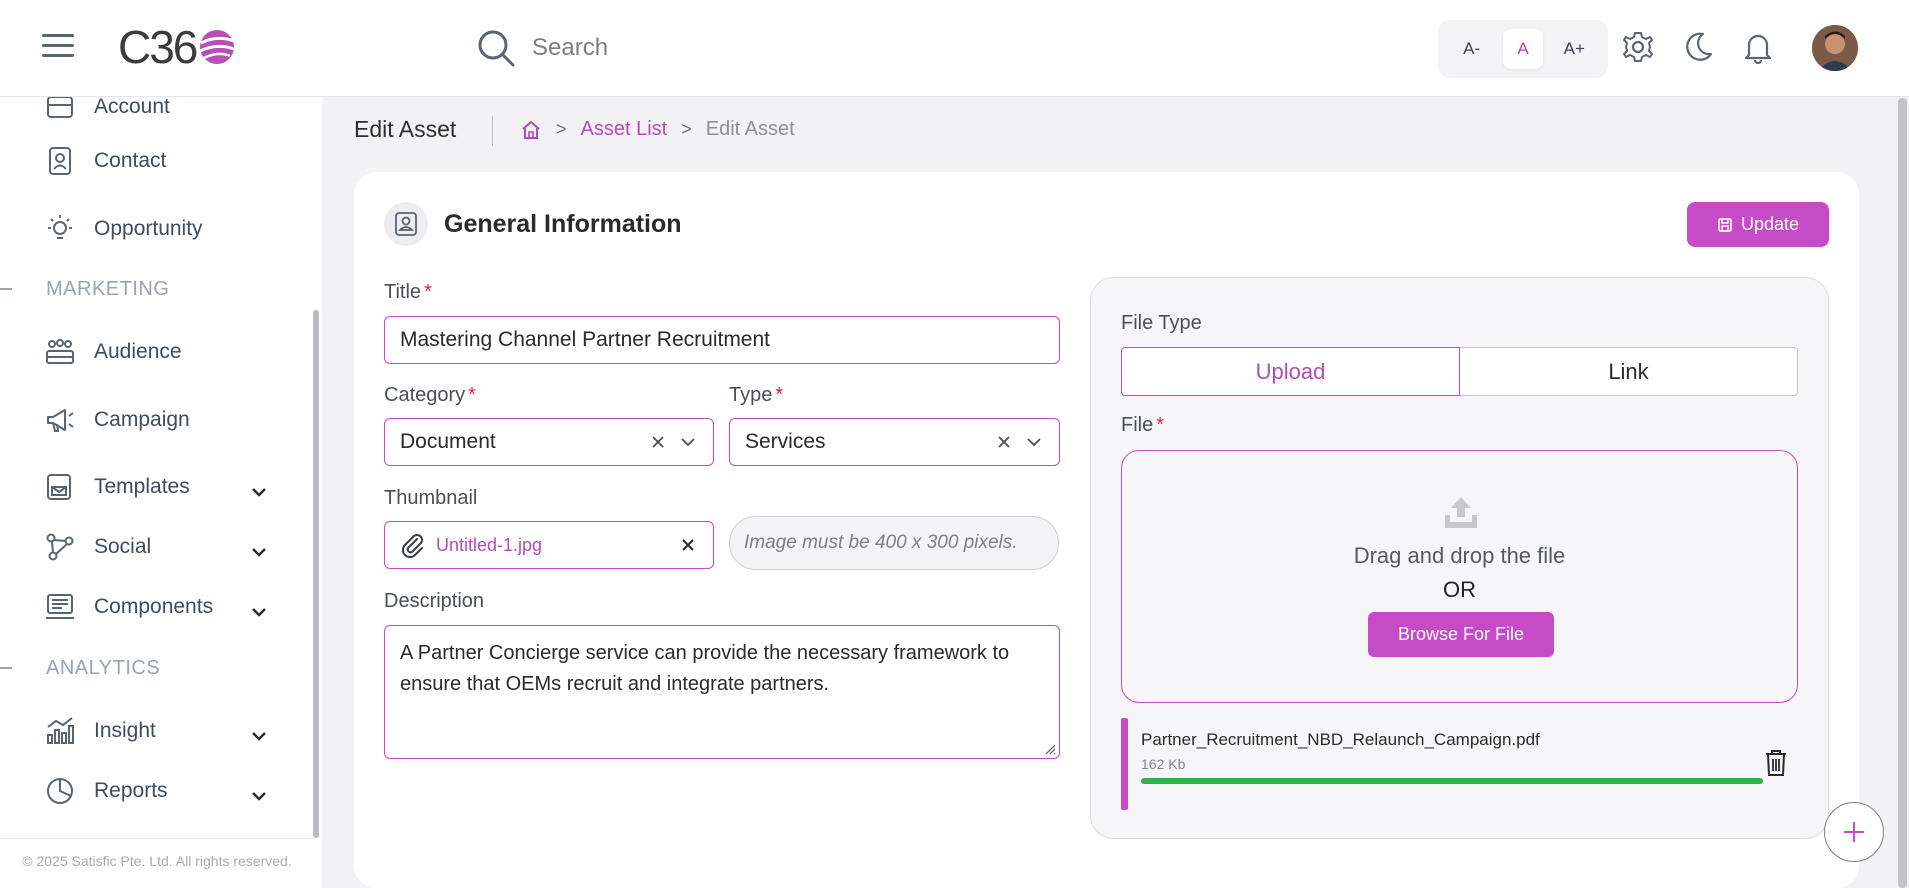 The width and height of the screenshot is (1909, 888). Describe the element at coordinates (1142, 425) in the screenshot. I see `file-label: File *` at that location.